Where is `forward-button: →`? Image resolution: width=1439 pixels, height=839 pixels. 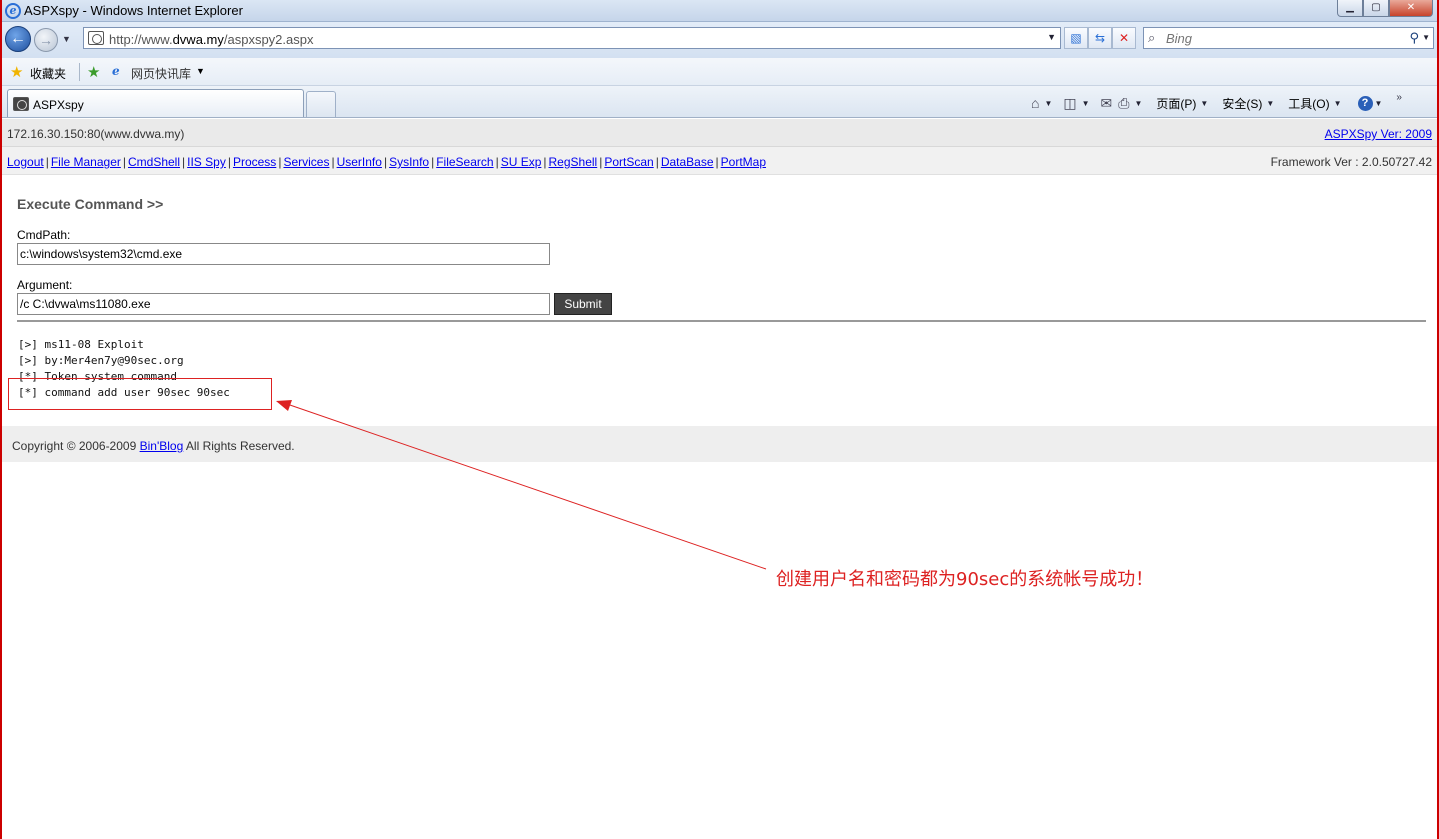
forward-button: → is located at coordinates (46, 40).